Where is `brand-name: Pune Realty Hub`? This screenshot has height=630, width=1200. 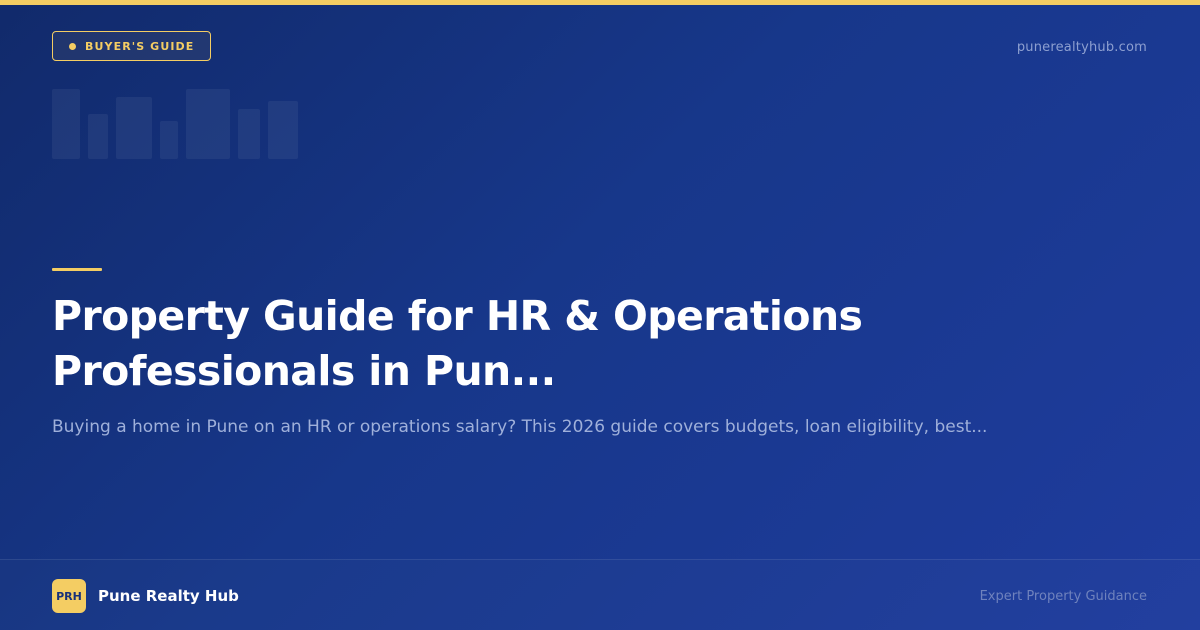 brand-name: Pune Realty Hub is located at coordinates (168, 596).